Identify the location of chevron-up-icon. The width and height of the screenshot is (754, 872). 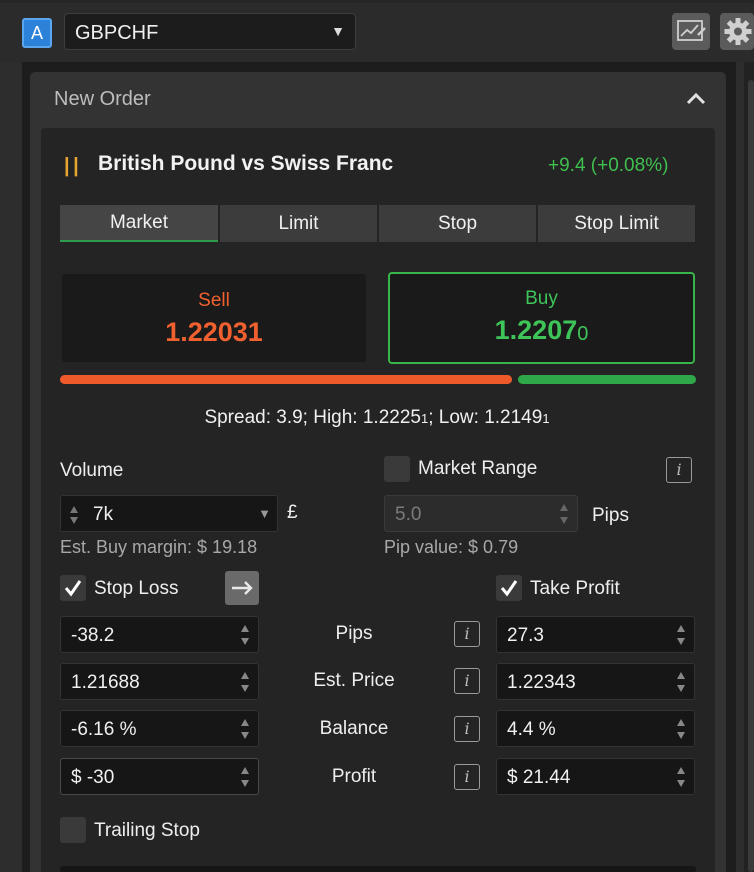
(696, 98).